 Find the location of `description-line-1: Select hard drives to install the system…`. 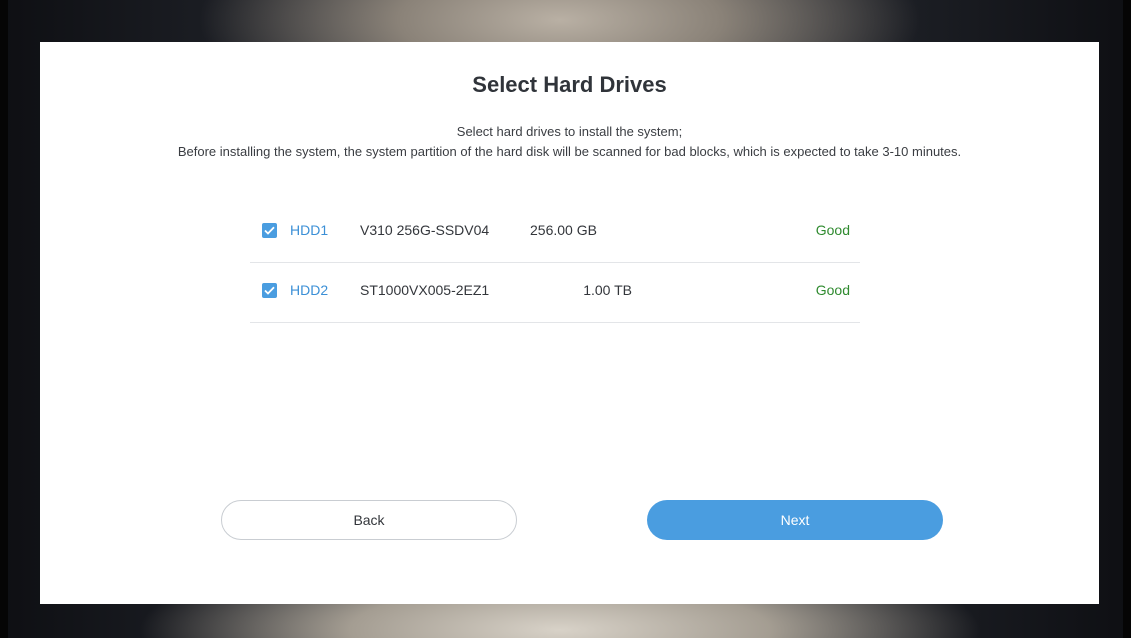

description-line-1: Select hard drives to install the system… is located at coordinates (569, 131).